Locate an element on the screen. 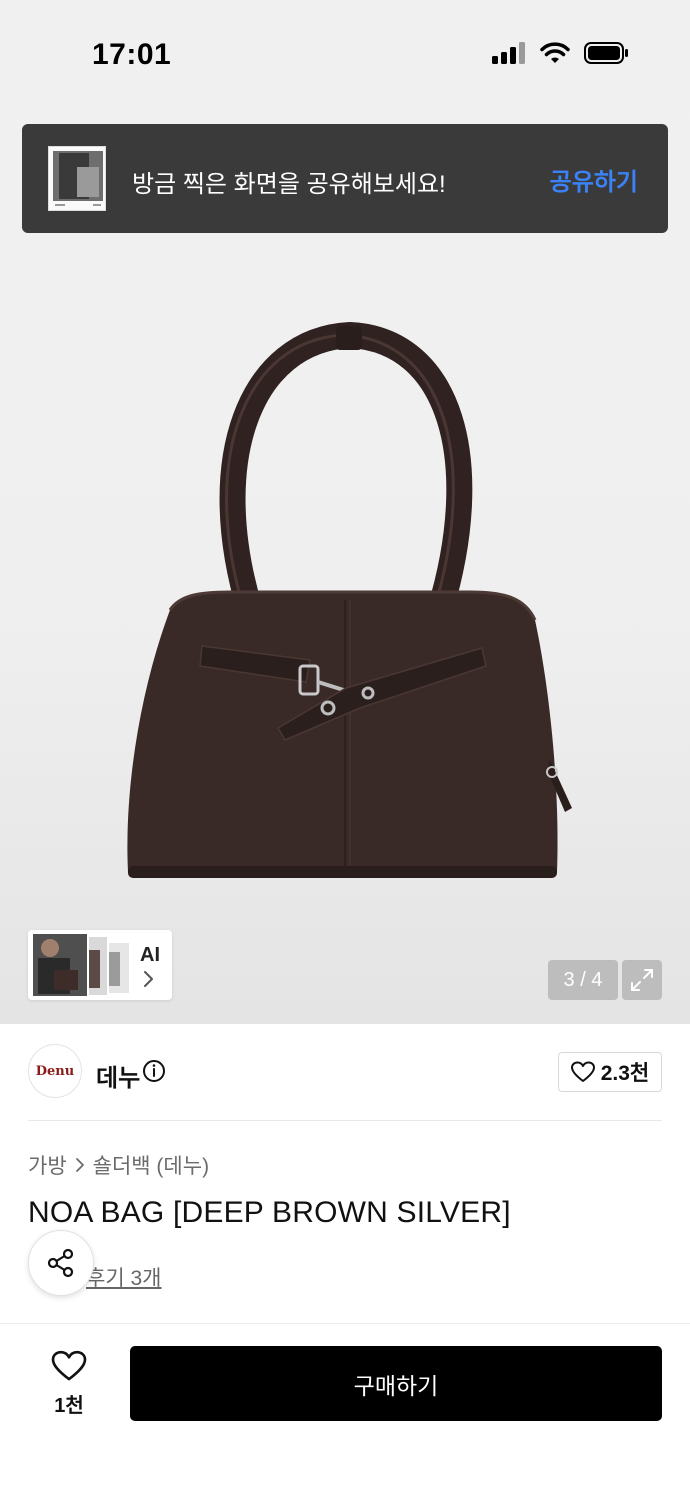  battery-icon is located at coordinates (606, 53).